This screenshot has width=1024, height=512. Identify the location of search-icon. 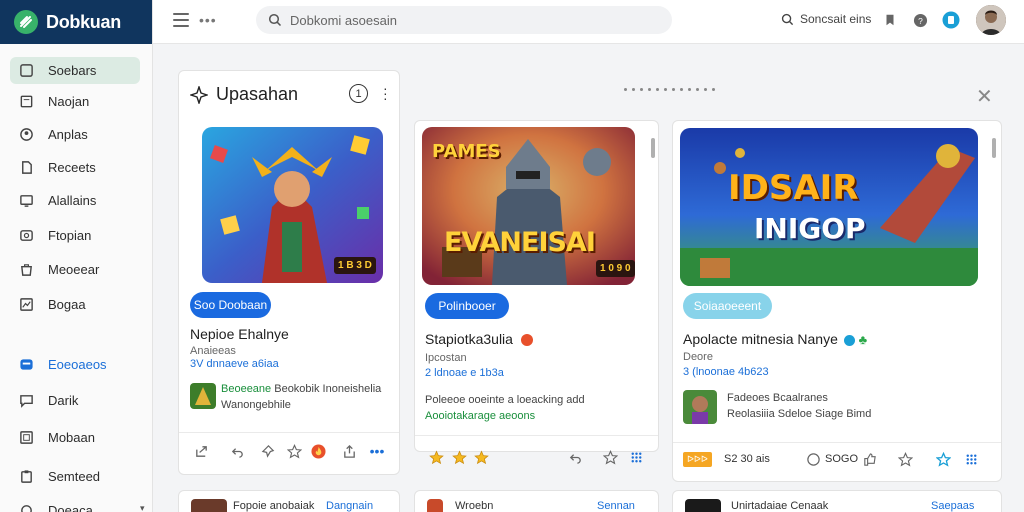
(787, 19).